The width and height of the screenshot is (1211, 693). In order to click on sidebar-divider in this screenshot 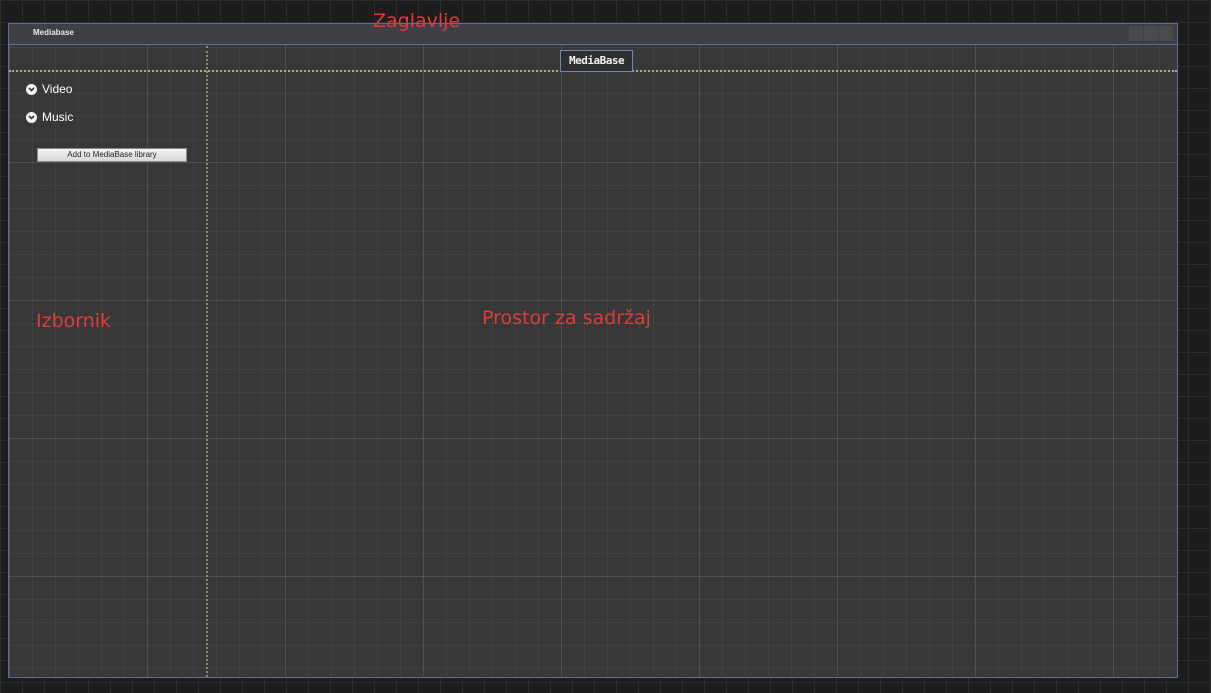, I will do `click(207, 361)`.